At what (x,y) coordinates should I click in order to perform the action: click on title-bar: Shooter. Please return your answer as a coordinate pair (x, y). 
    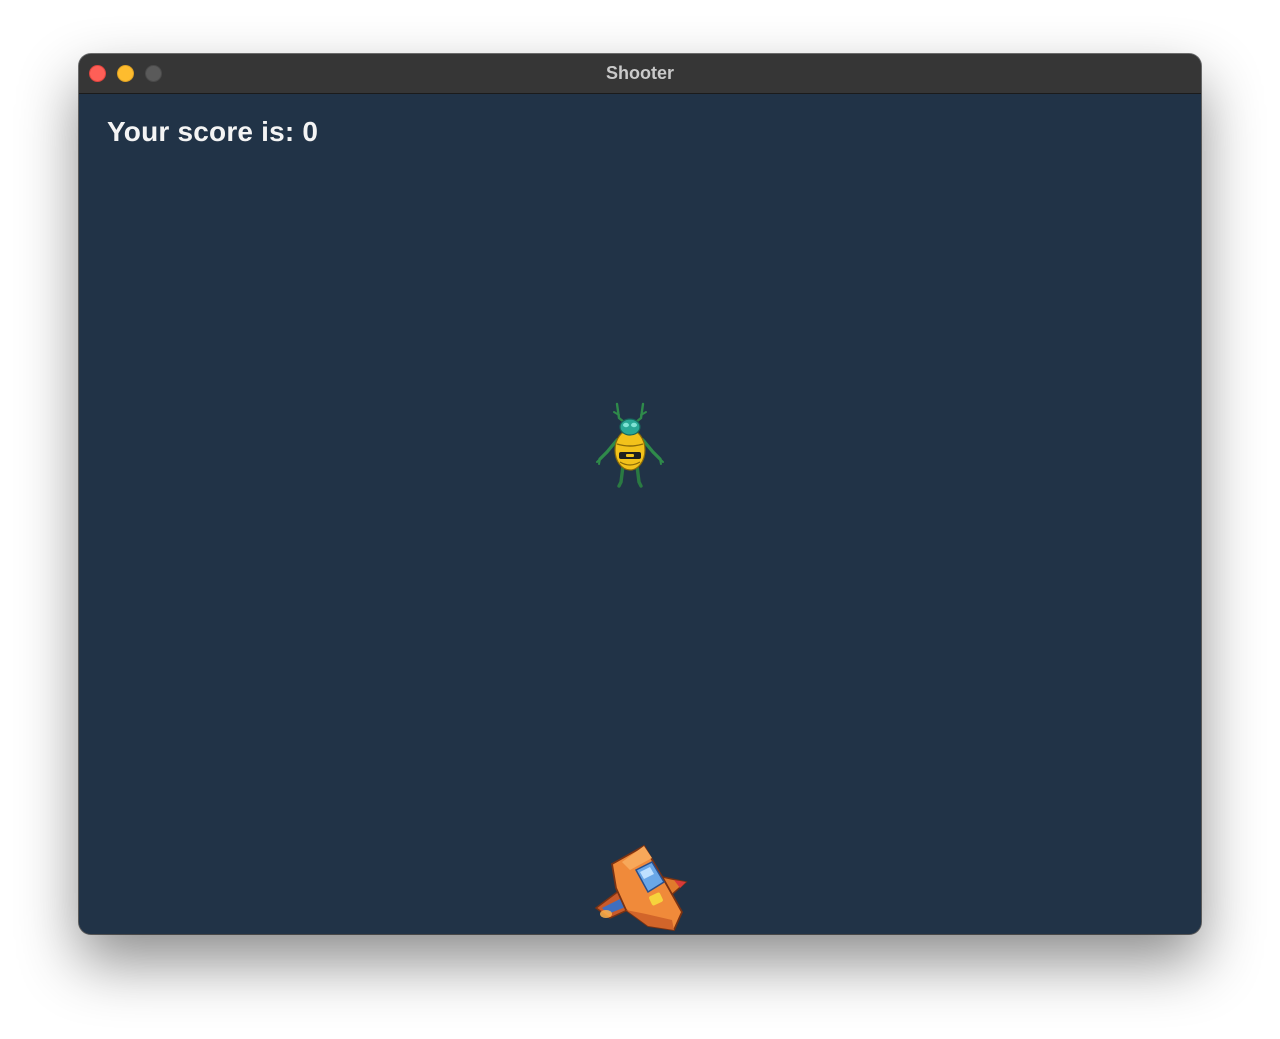
    Looking at the image, I should click on (640, 74).